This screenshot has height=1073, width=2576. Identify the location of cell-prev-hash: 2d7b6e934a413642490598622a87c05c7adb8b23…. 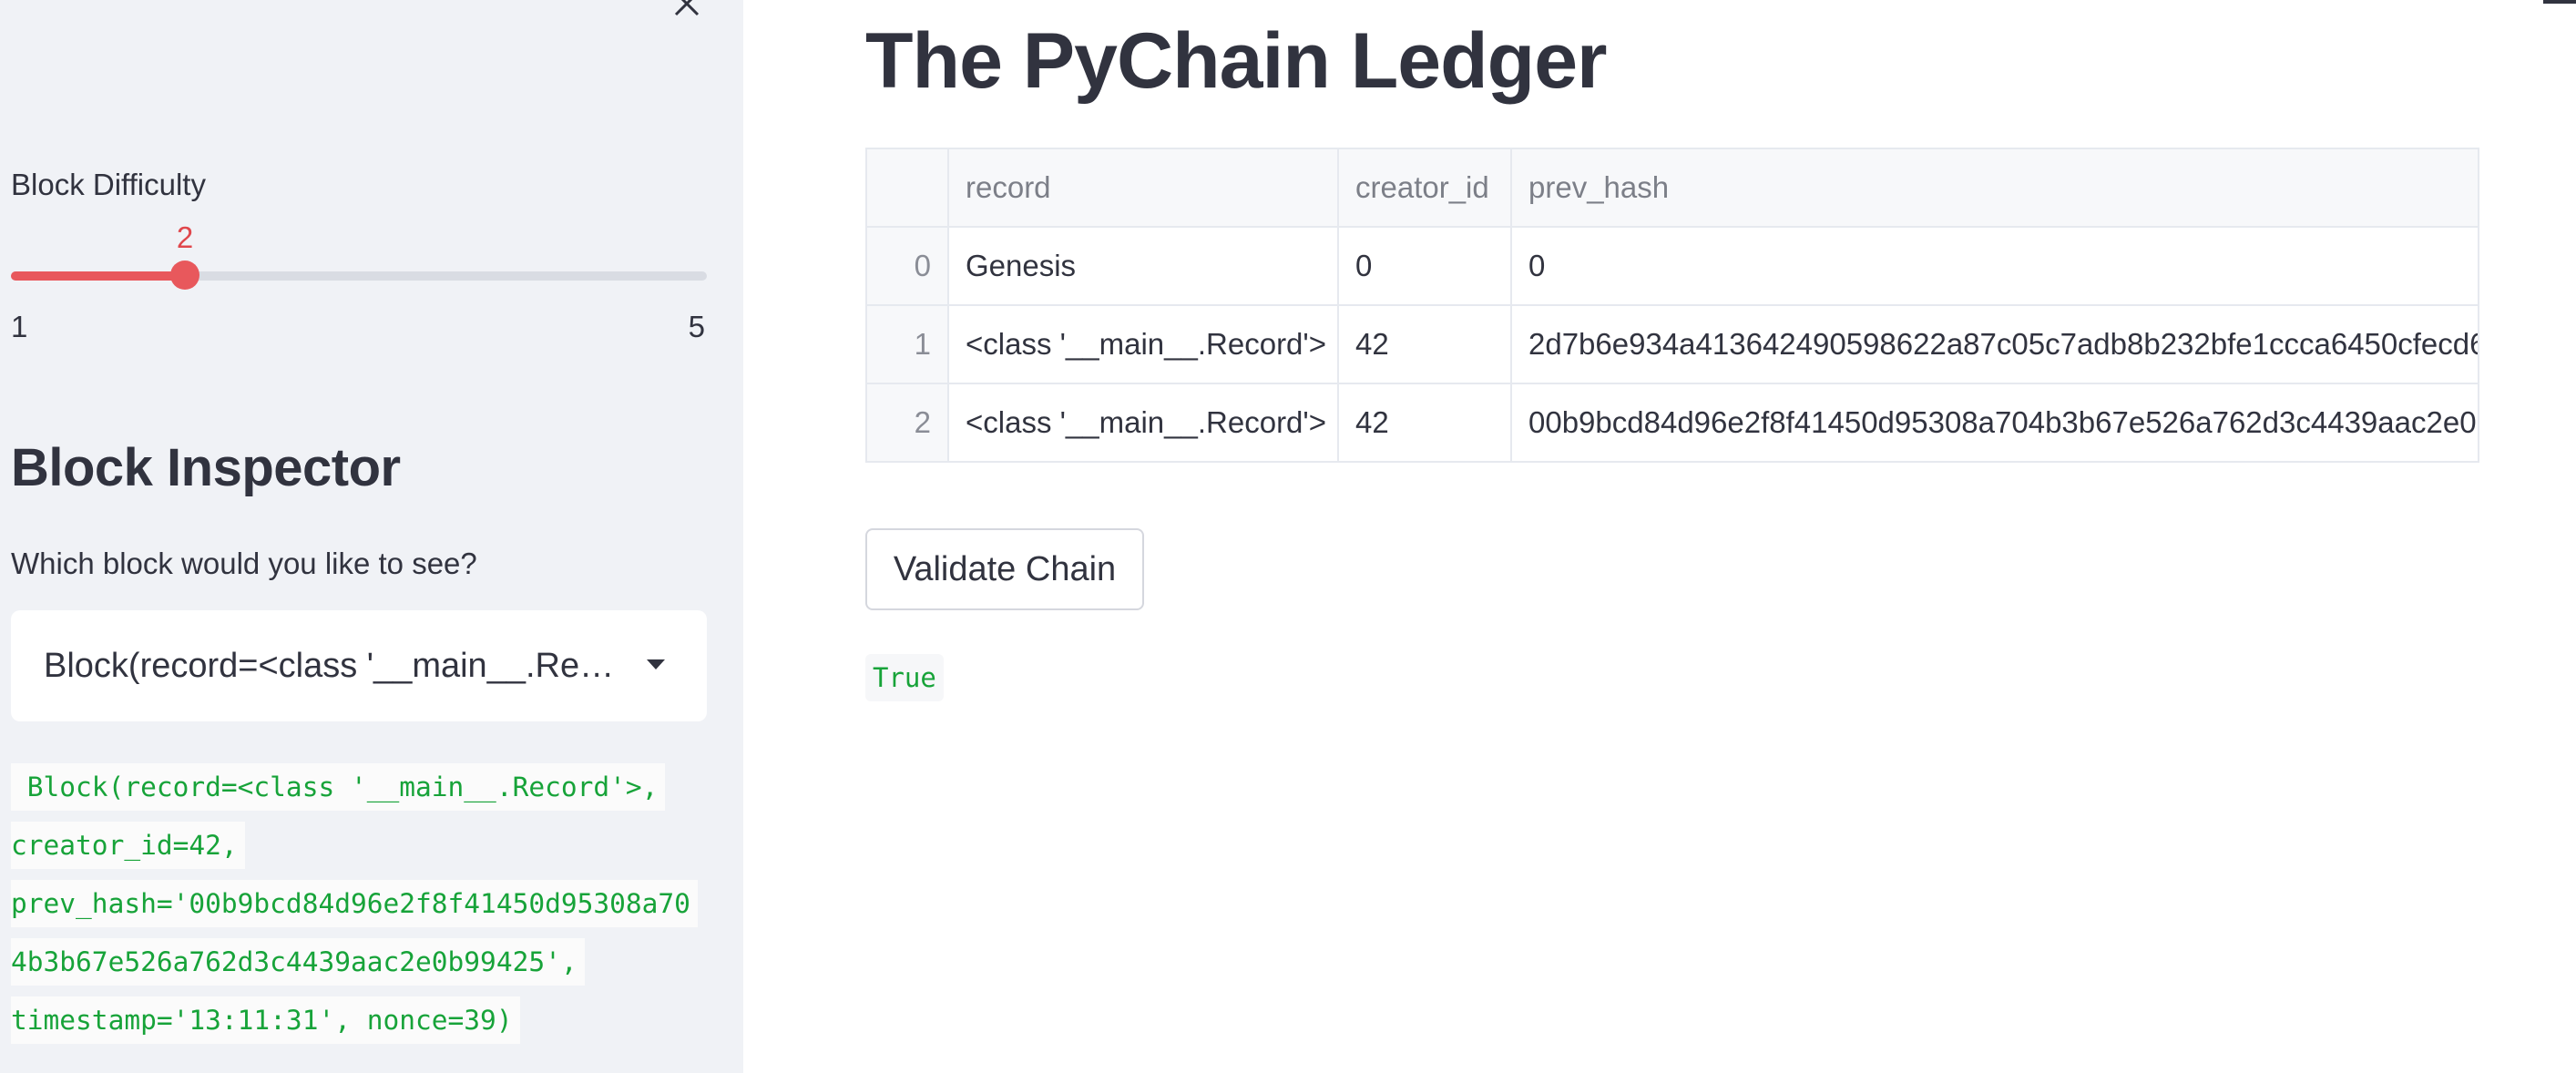
(1994, 344).